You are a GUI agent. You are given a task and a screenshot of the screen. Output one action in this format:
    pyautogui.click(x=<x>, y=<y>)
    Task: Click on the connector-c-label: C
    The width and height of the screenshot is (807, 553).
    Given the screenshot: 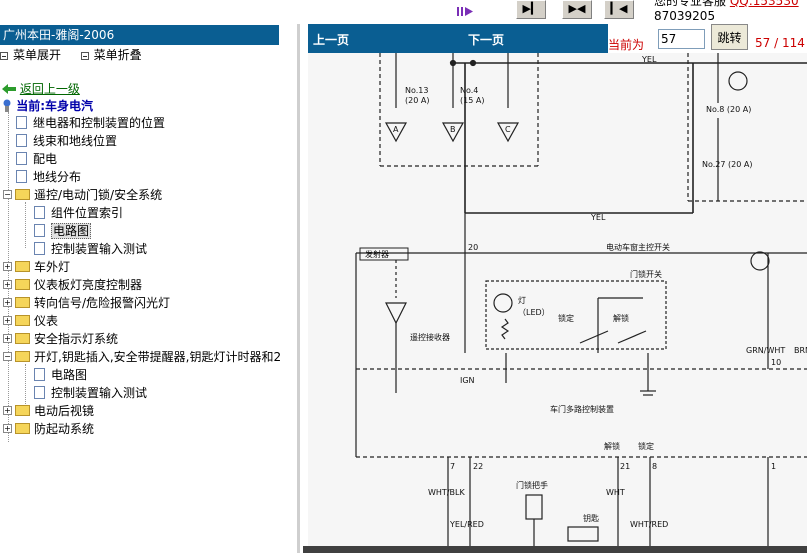 What is the action you would take?
    pyautogui.click(x=508, y=129)
    